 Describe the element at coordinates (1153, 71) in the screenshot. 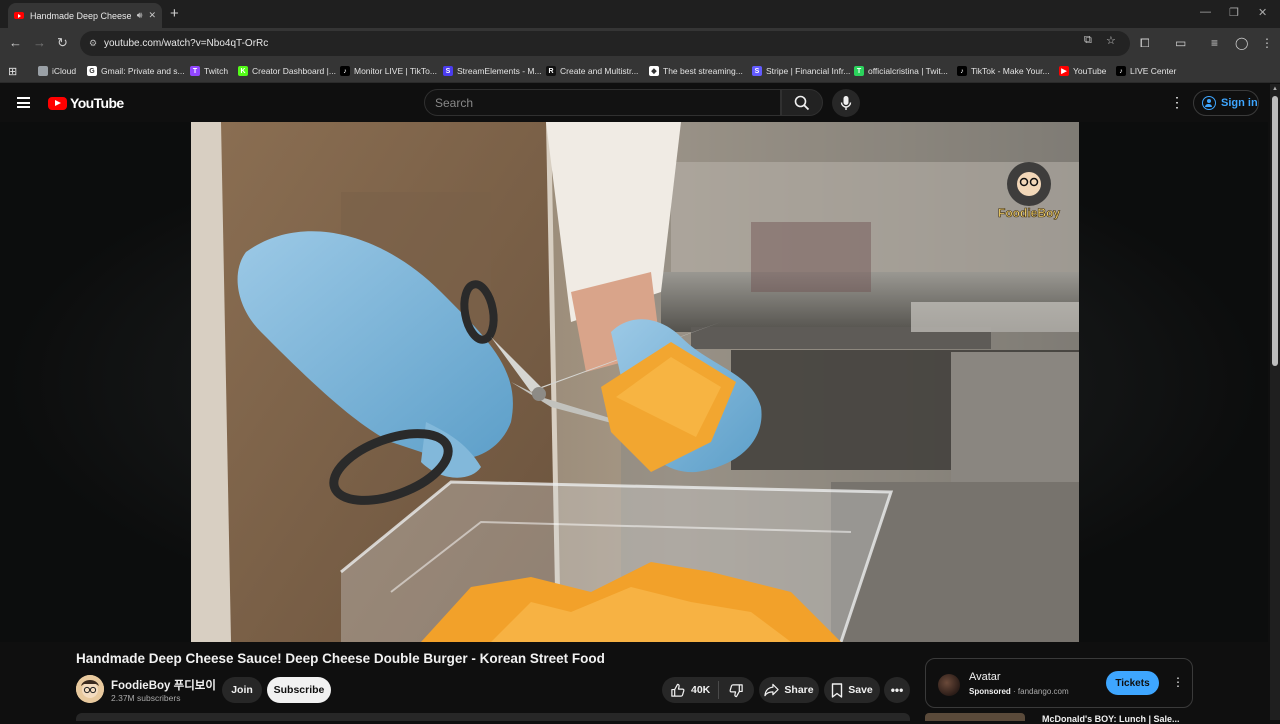

I see `bookmark-label: LIVE Center` at that location.